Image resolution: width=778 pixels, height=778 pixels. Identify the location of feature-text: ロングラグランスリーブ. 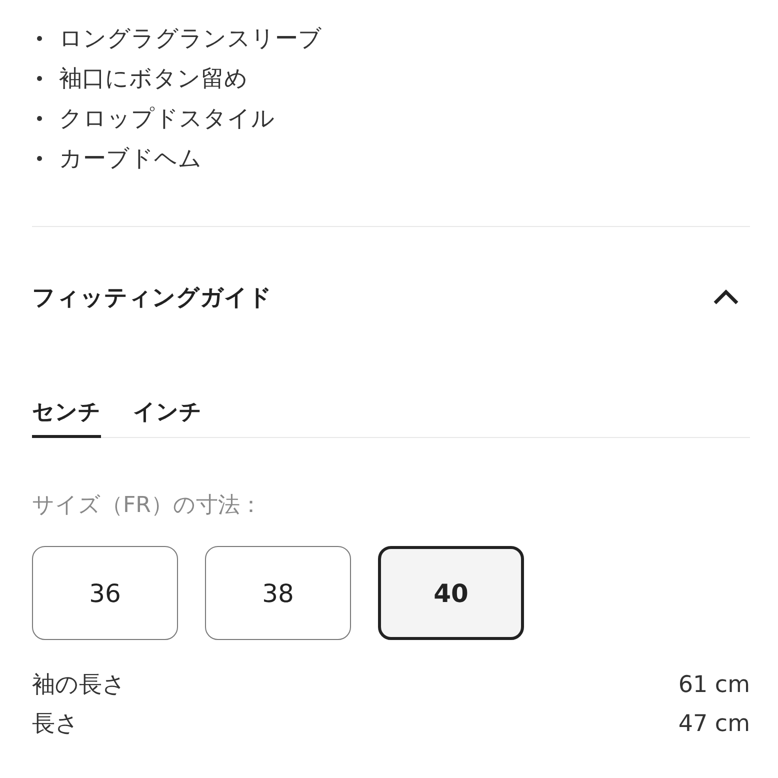
(190, 39).